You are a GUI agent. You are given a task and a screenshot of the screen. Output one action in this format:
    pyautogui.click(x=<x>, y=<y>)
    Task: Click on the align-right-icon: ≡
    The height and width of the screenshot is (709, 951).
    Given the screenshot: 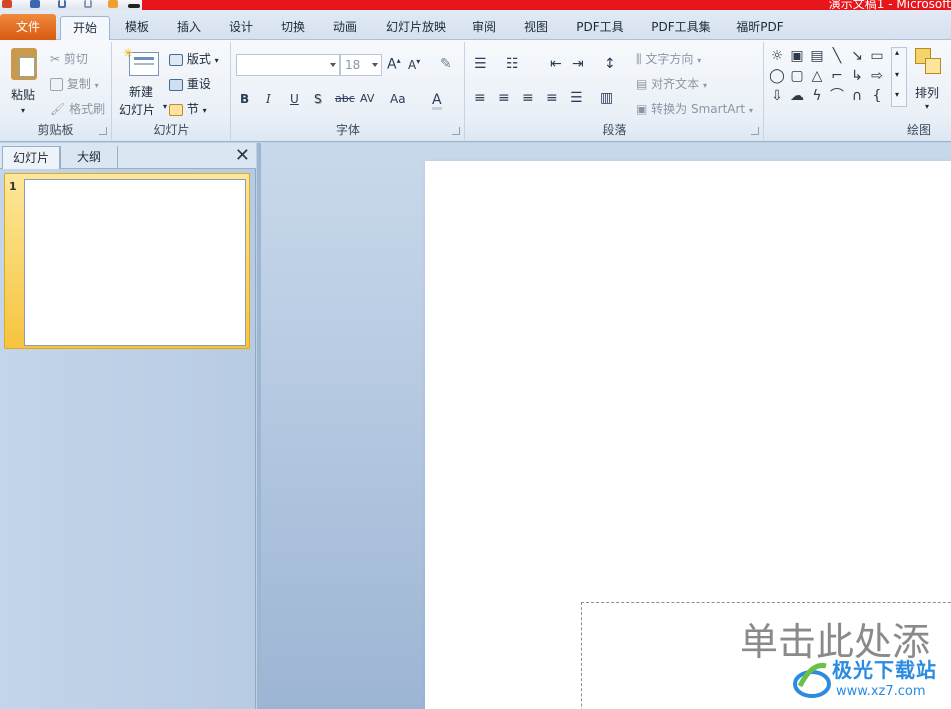 What is the action you would take?
    pyautogui.click(x=528, y=98)
    